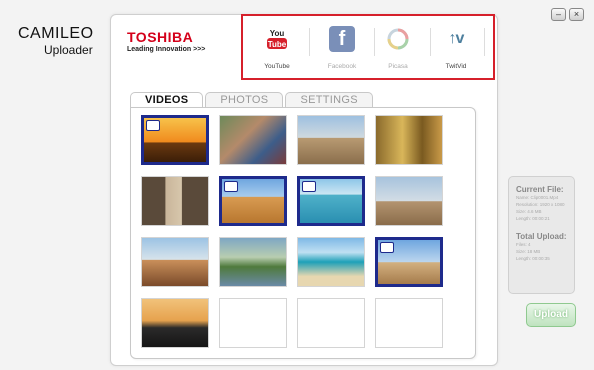 This screenshot has width=594, height=370. I want to click on total-upload-heading: Total Upload:, so click(541, 236).